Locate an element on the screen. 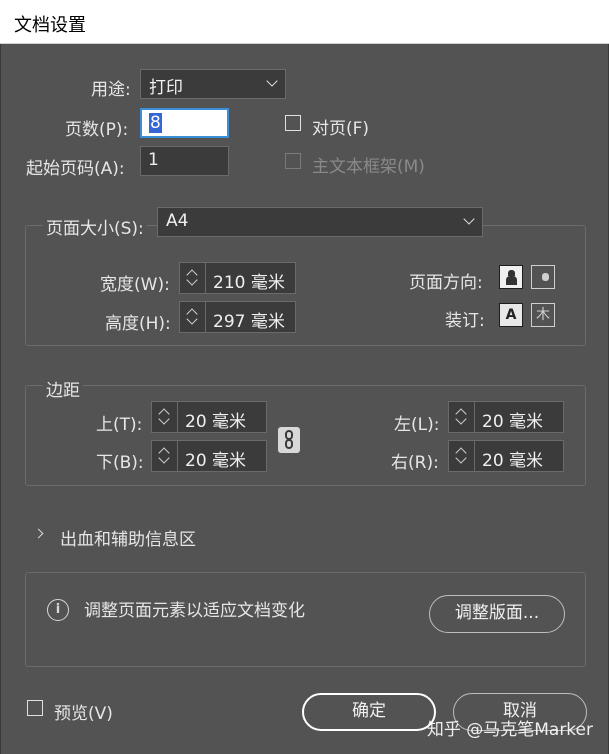 Image resolution: width=609 pixels, height=754 pixels. chevron-right-icon is located at coordinates (38, 533).